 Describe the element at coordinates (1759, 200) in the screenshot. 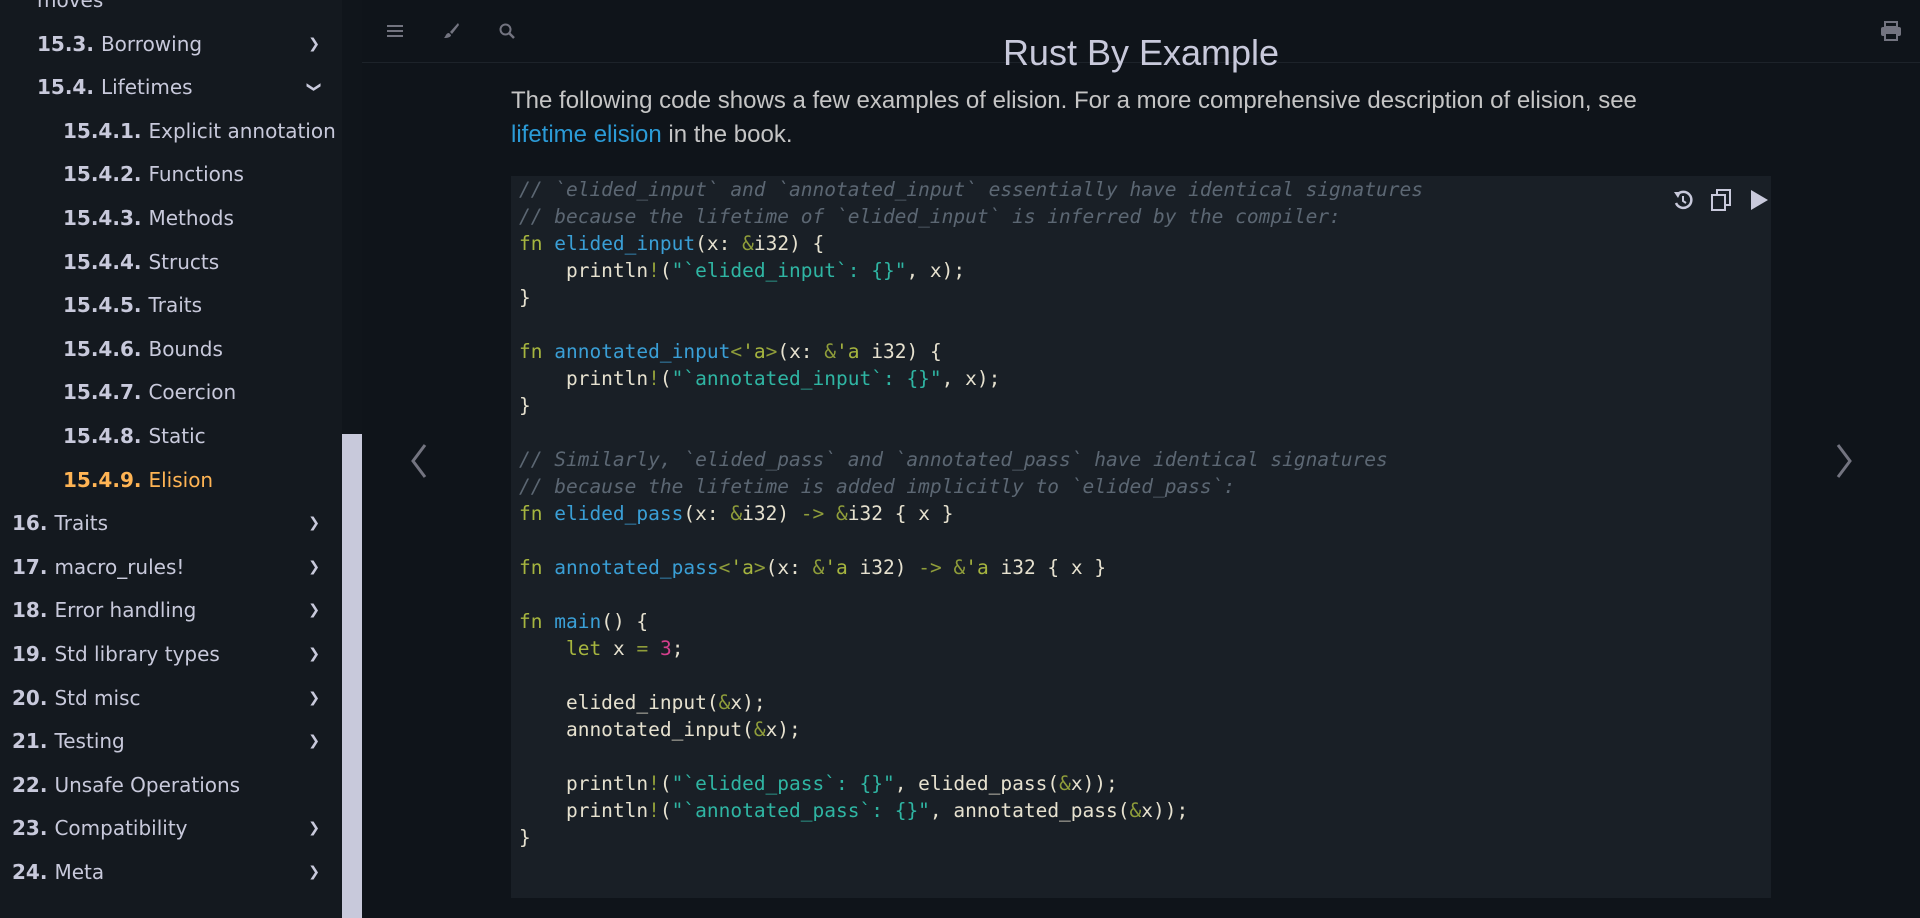

I see `play-icon` at that location.